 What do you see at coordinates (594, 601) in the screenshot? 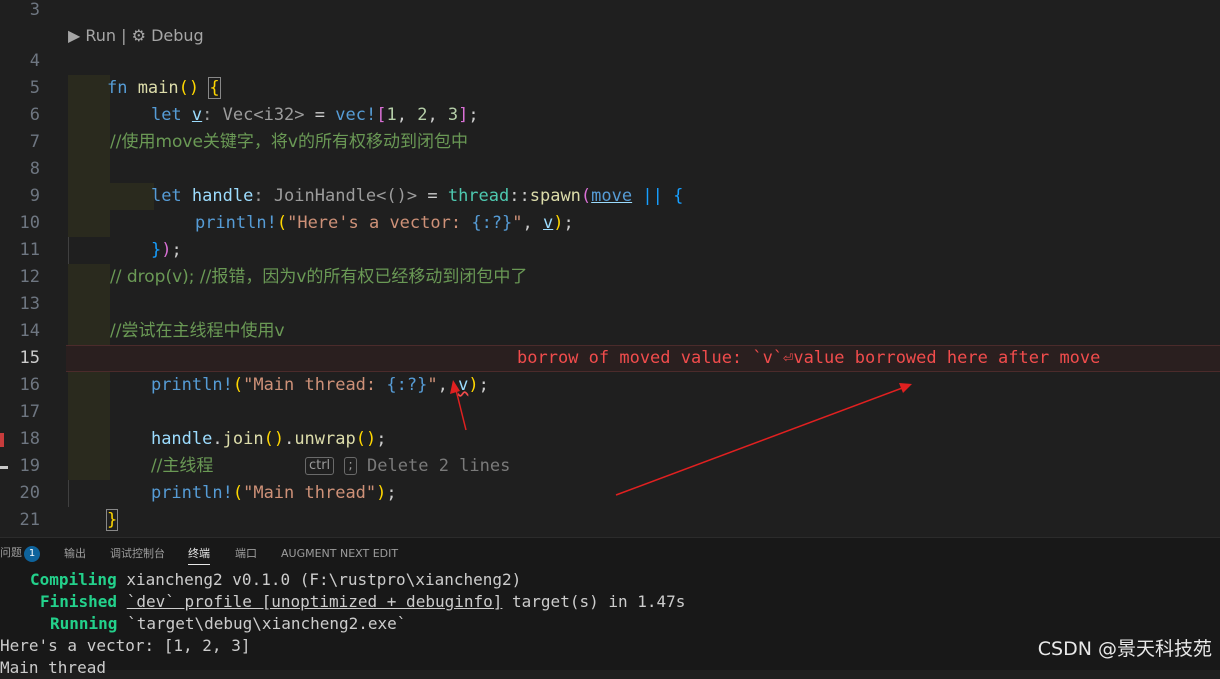
I see `terminal-text: target(s) in 1.47s` at bounding box center [594, 601].